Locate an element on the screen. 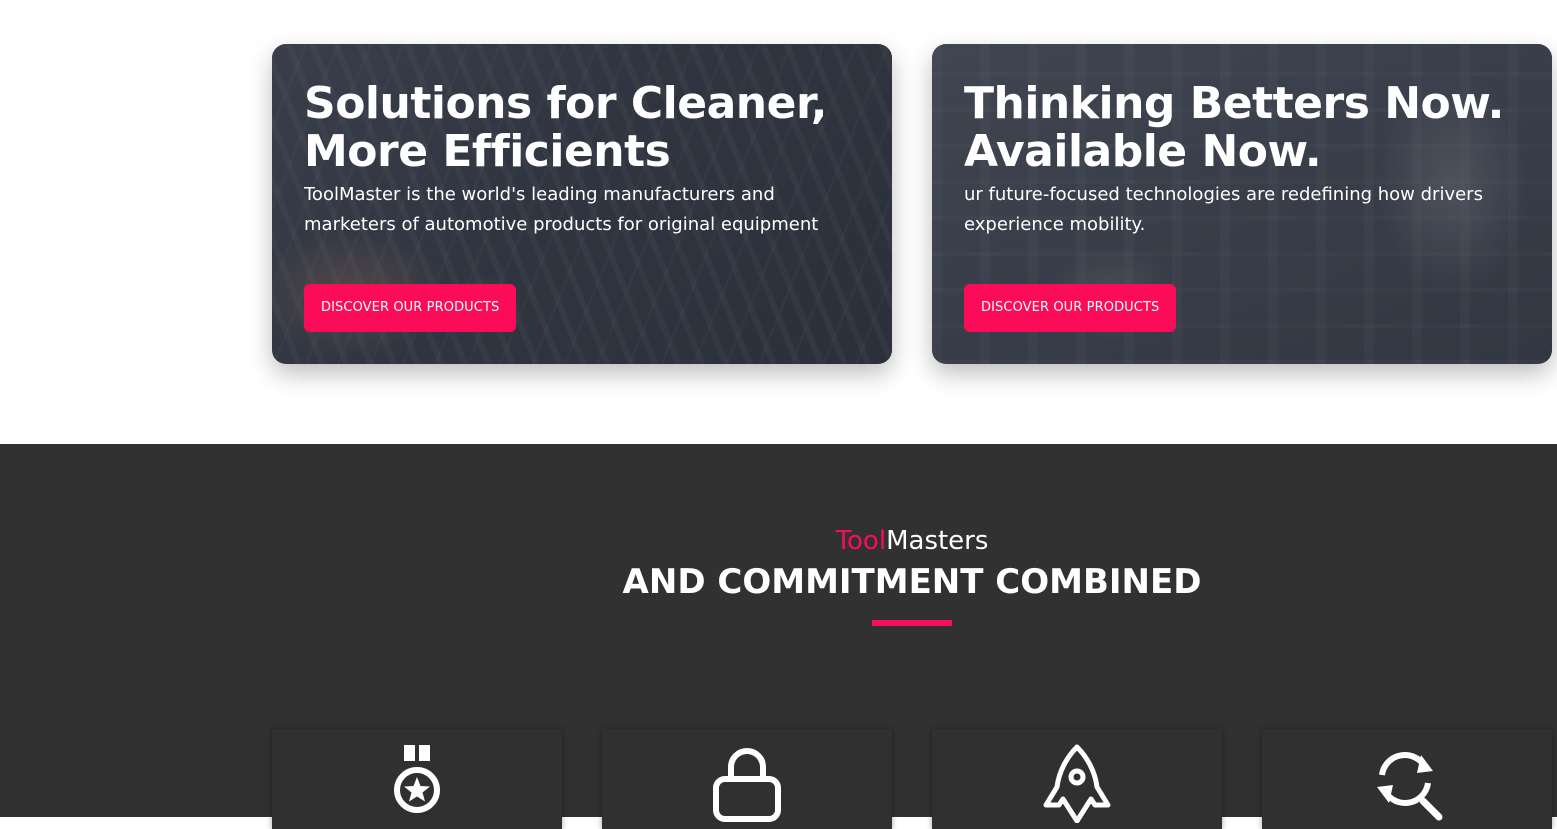 The width and height of the screenshot is (1557, 829). title-divider is located at coordinates (912, 623).